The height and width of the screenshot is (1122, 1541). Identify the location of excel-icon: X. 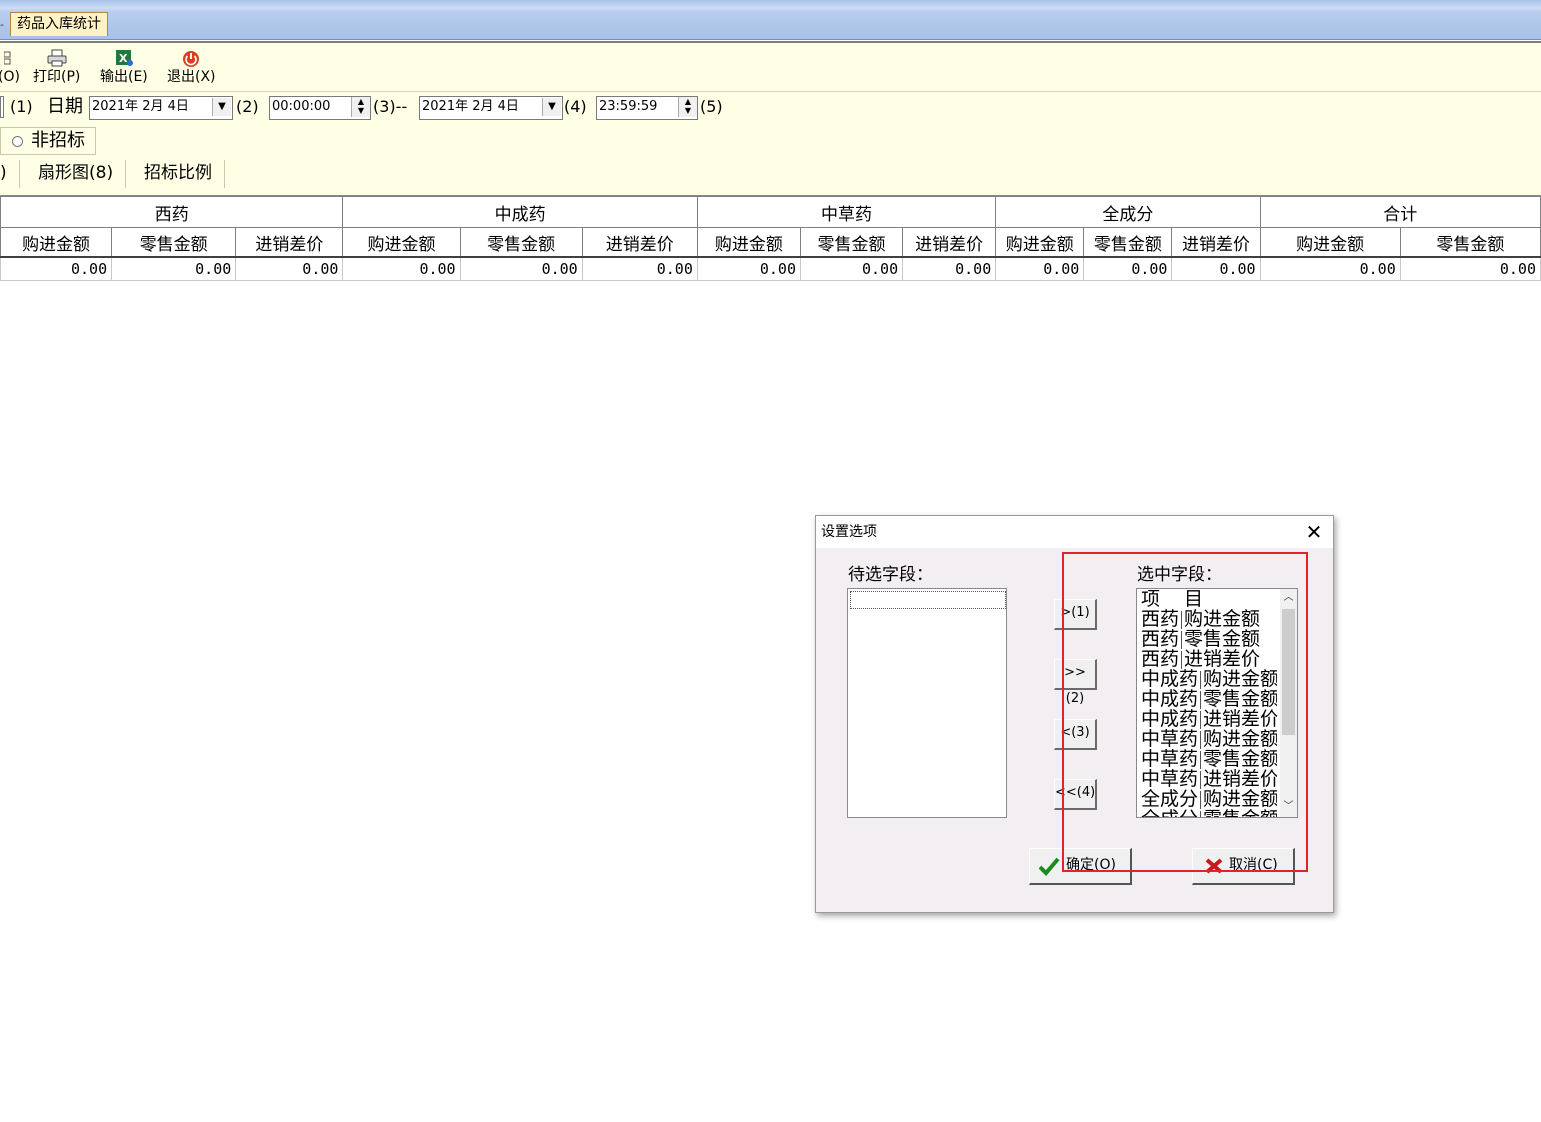
(124, 58).